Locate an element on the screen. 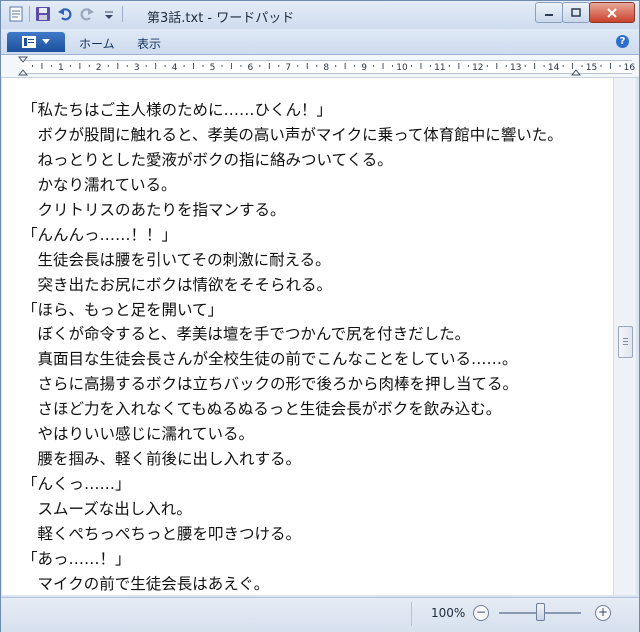 The height and width of the screenshot is (632, 640). ruler-label: 16 is located at coordinates (630, 68).